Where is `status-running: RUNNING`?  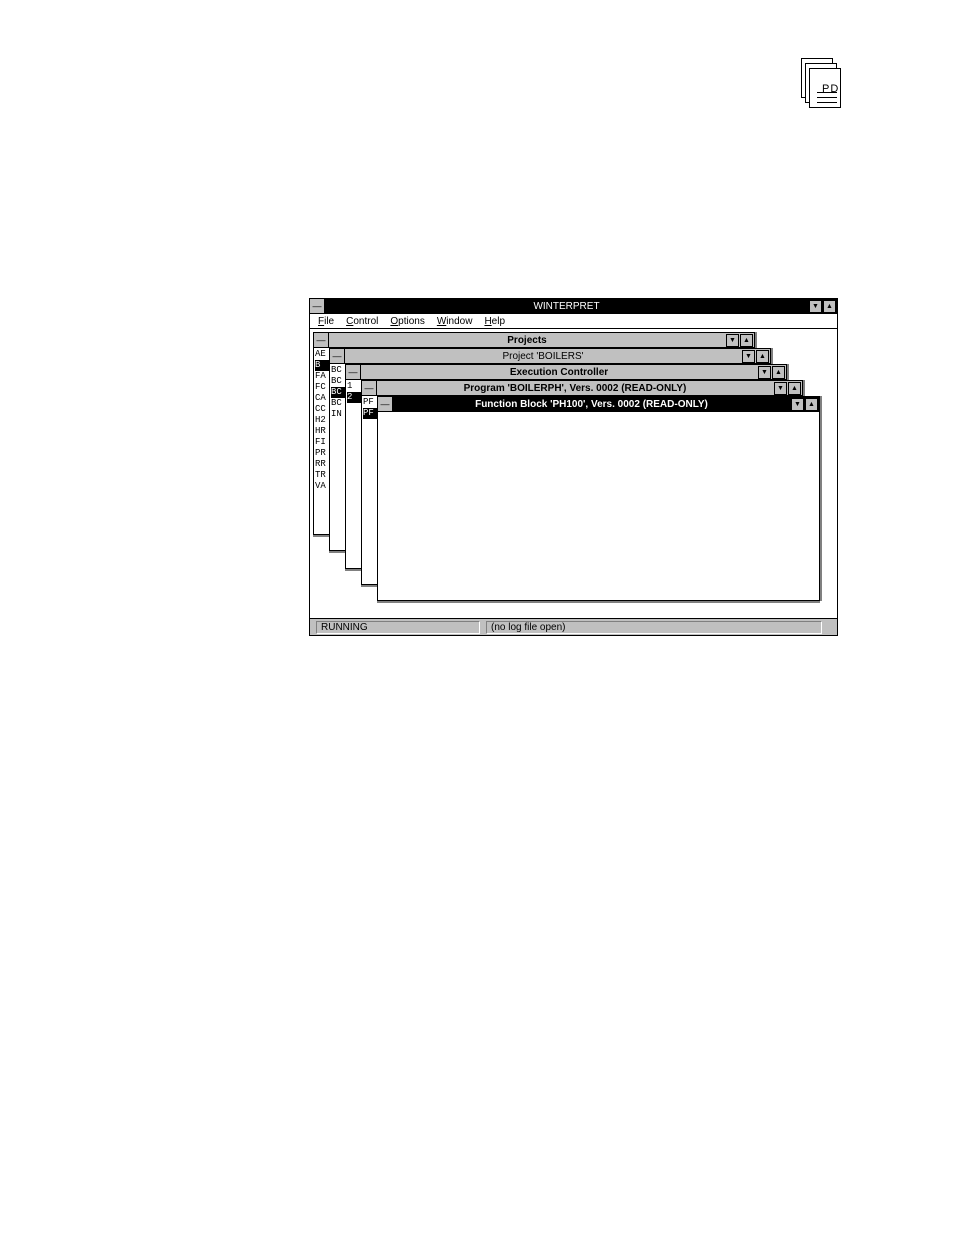 status-running: RUNNING is located at coordinates (398, 627).